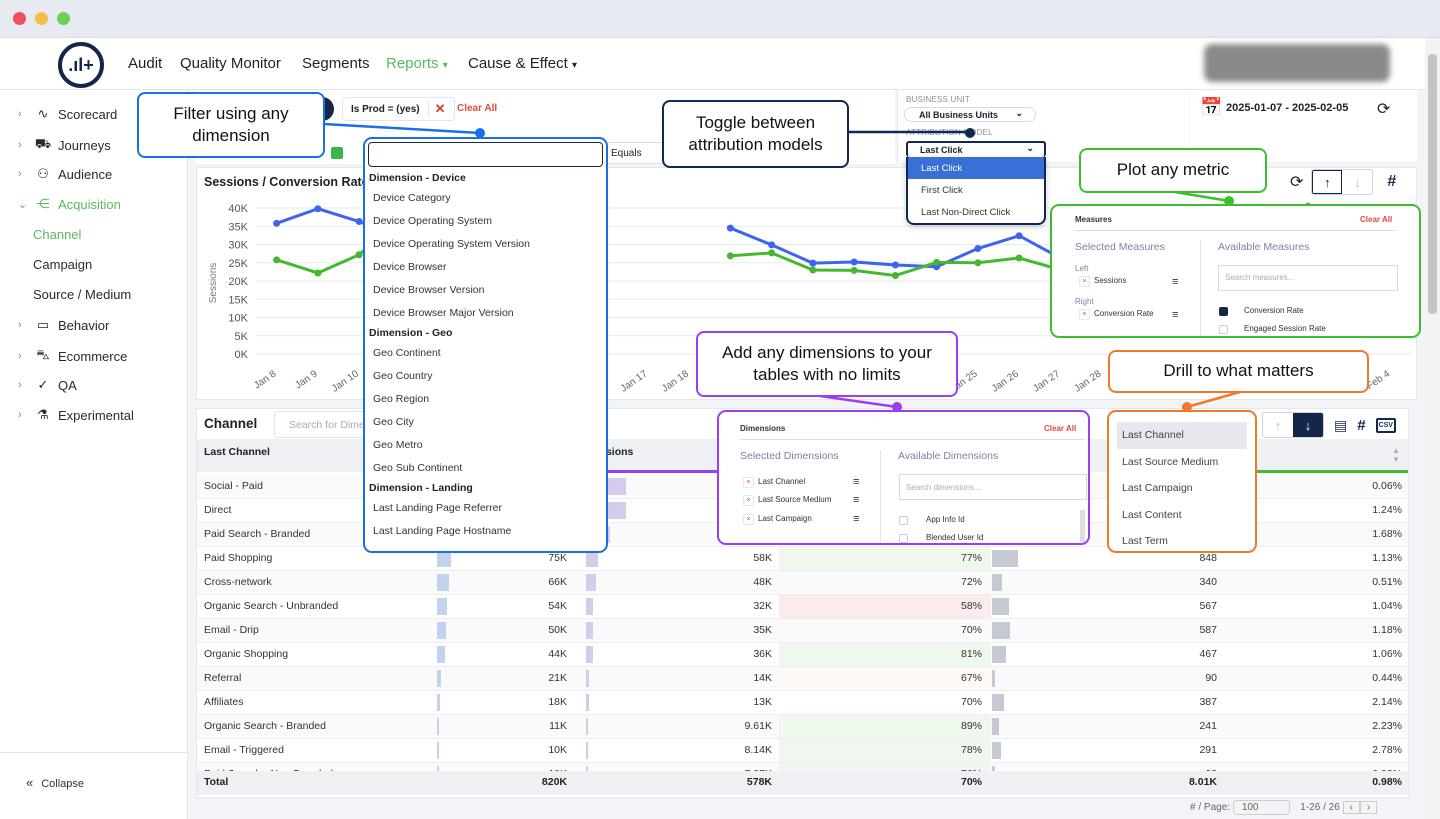 This screenshot has height=819, width=1440. Describe the element at coordinates (802, 703) in the screenshot. I see `table-row: Affiliates 18K 13K 70% 387 2.14%` at that location.